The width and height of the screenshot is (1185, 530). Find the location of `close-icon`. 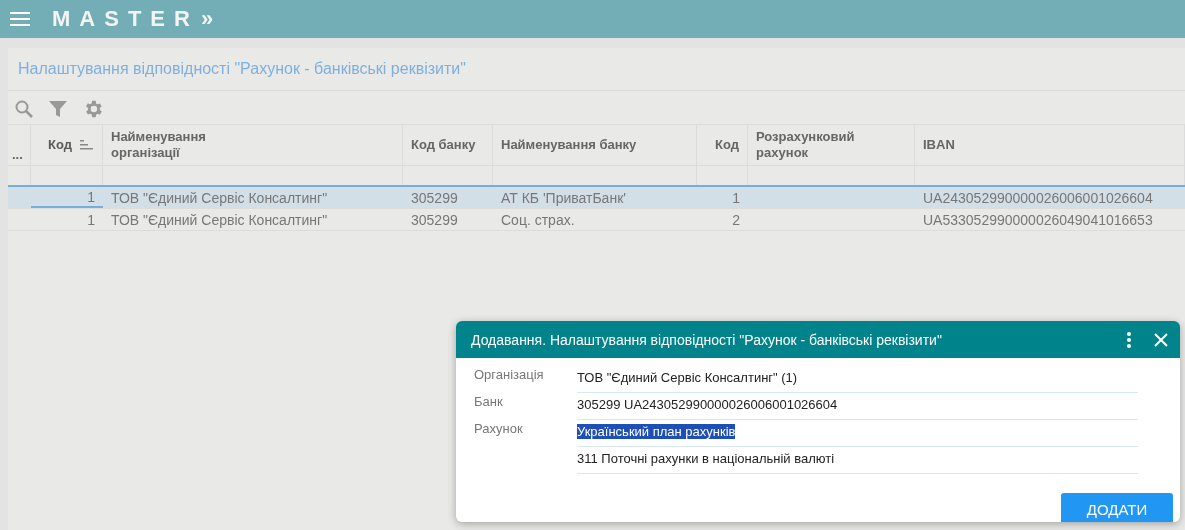

close-icon is located at coordinates (1161, 339).